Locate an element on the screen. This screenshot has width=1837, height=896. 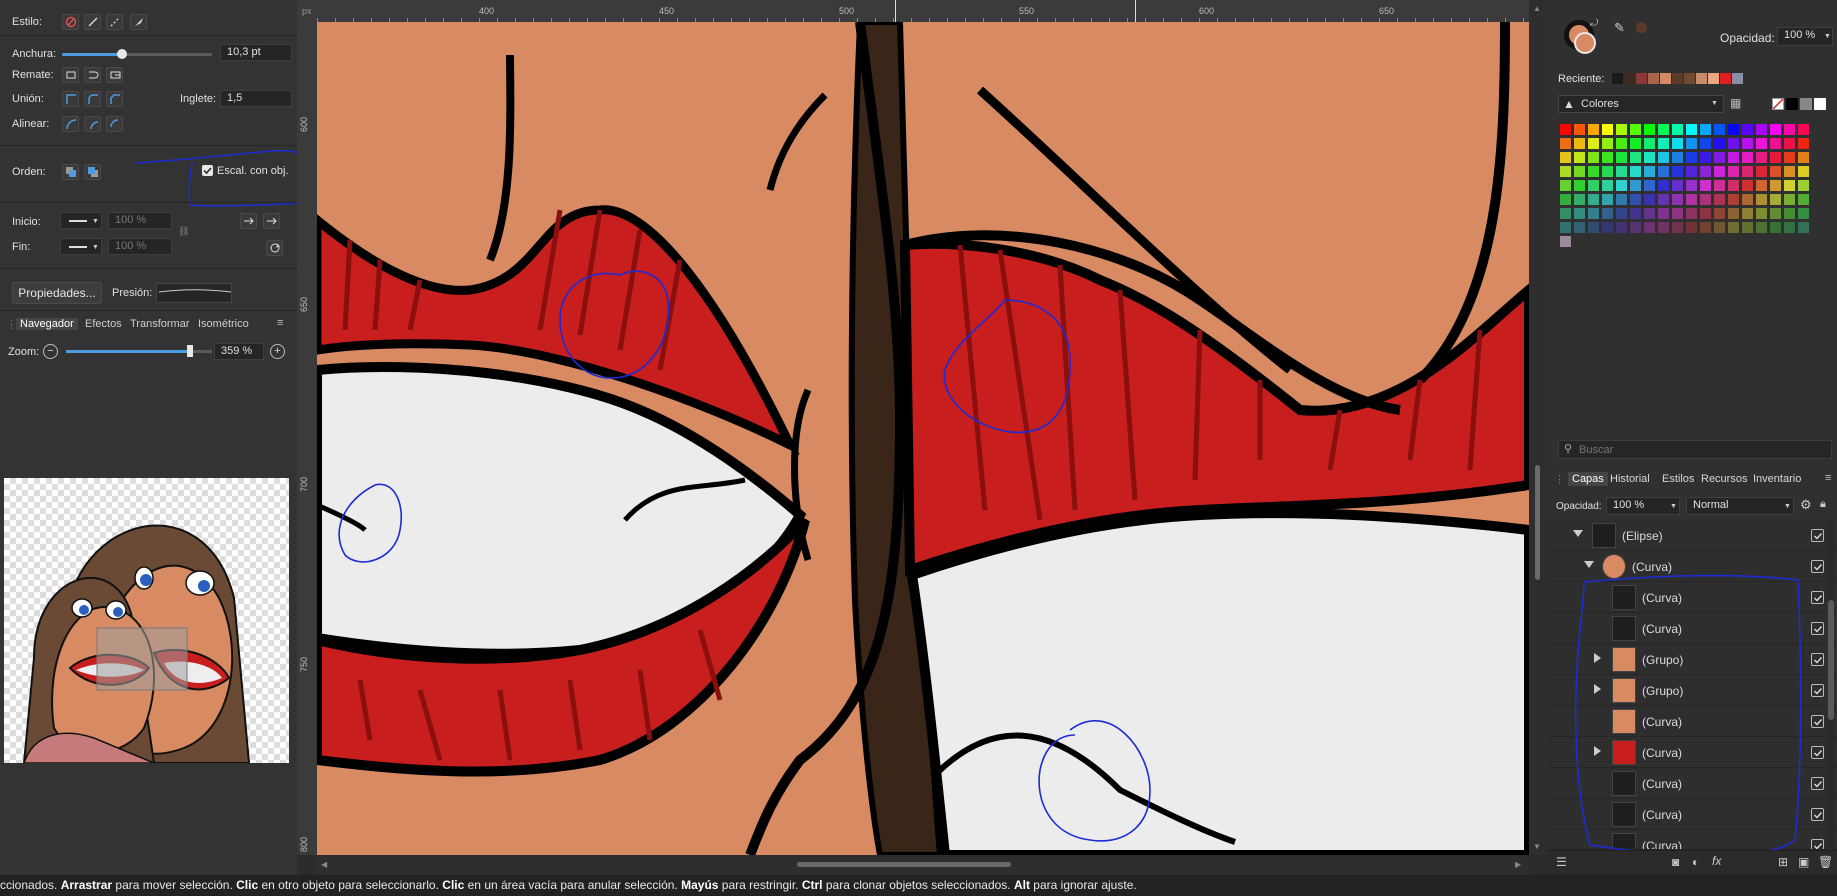
picked-color-swatch is located at coordinates (1641, 27).